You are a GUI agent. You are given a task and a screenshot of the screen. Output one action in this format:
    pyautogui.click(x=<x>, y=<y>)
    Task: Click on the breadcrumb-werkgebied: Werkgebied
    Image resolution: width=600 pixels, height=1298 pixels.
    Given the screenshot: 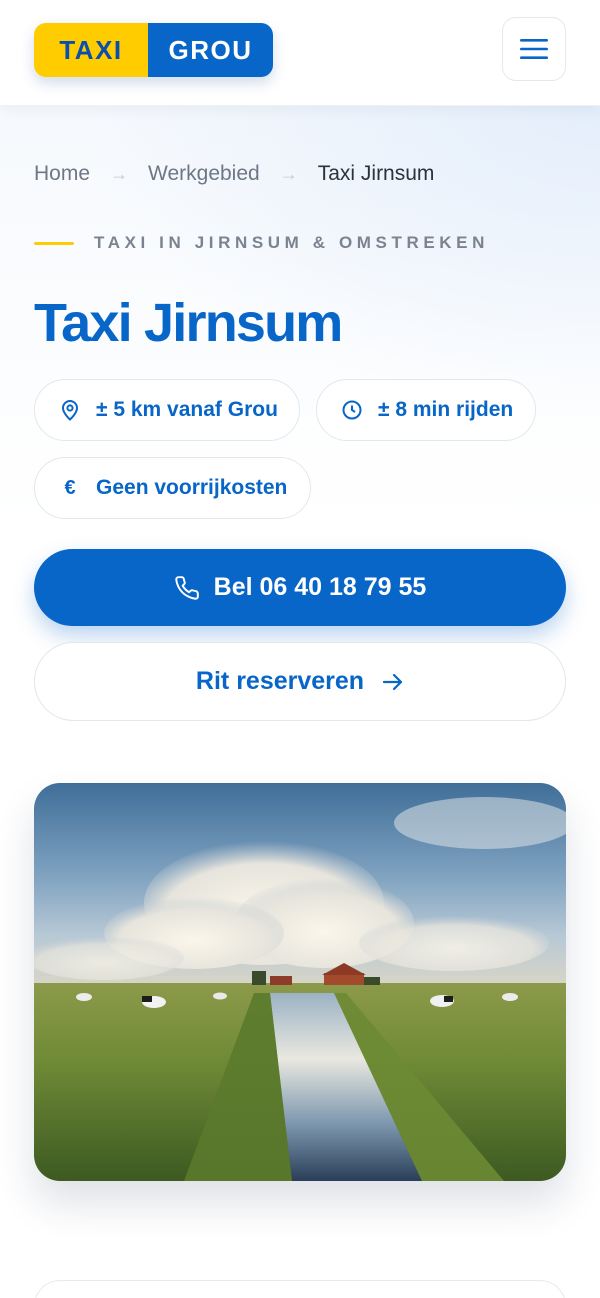 What is the action you would take?
    pyautogui.click(x=204, y=174)
    